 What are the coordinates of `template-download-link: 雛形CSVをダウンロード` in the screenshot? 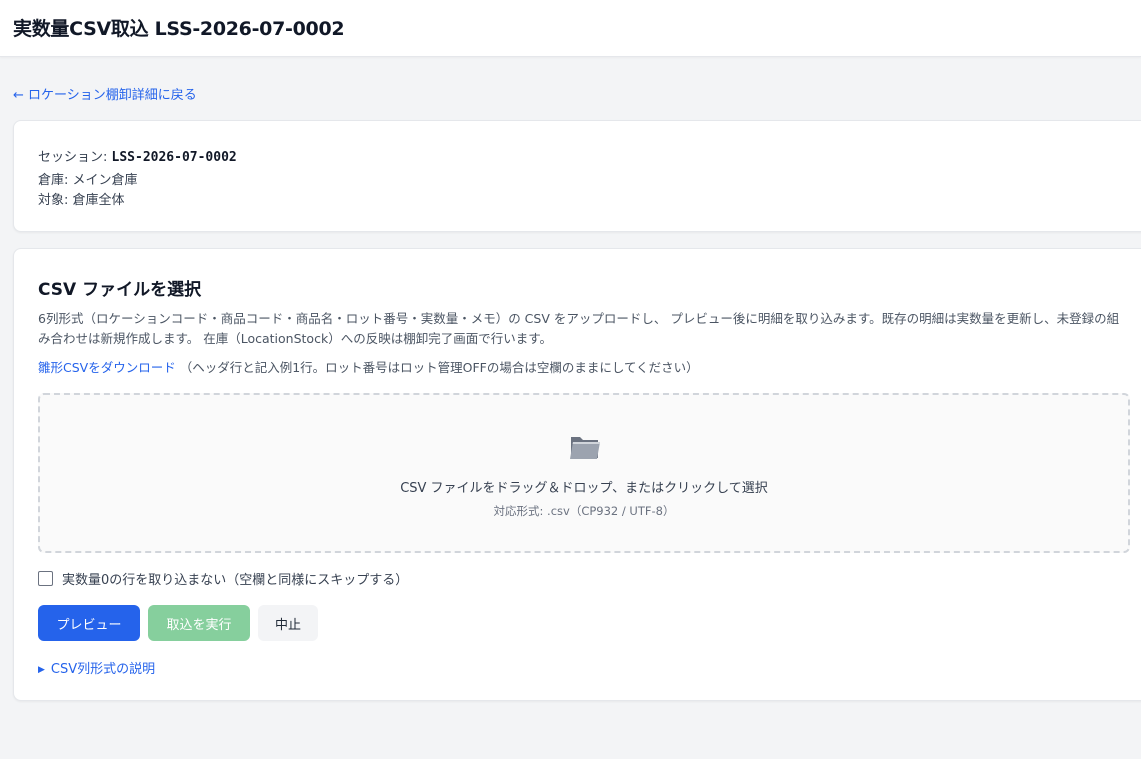 It's located at (107, 367).